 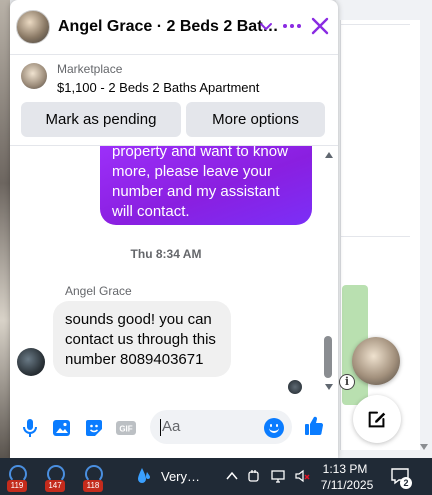 I want to click on page-scroll-down-arrow, so click(x=424, y=447).